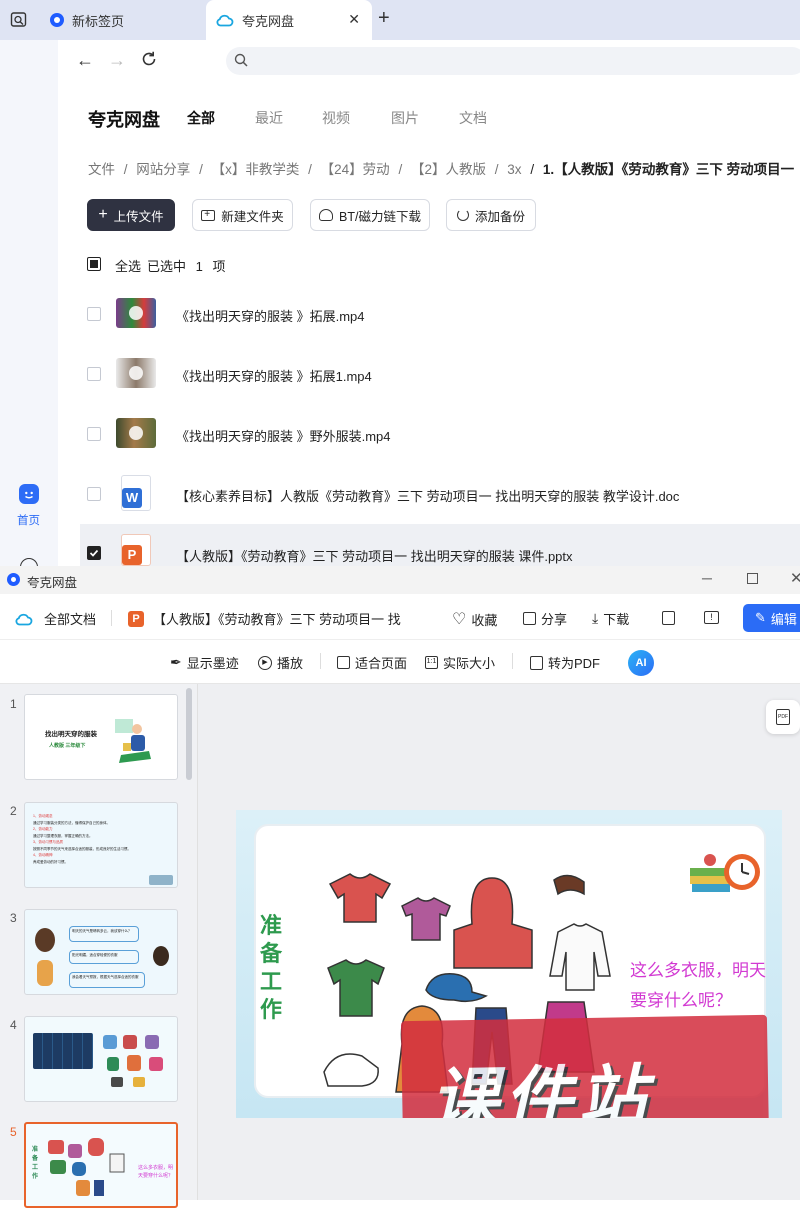 The image size is (800, 1208). Describe the element at coordinates (101, 1059) in the screenshot. I see `slide-thumbnail` at that location.